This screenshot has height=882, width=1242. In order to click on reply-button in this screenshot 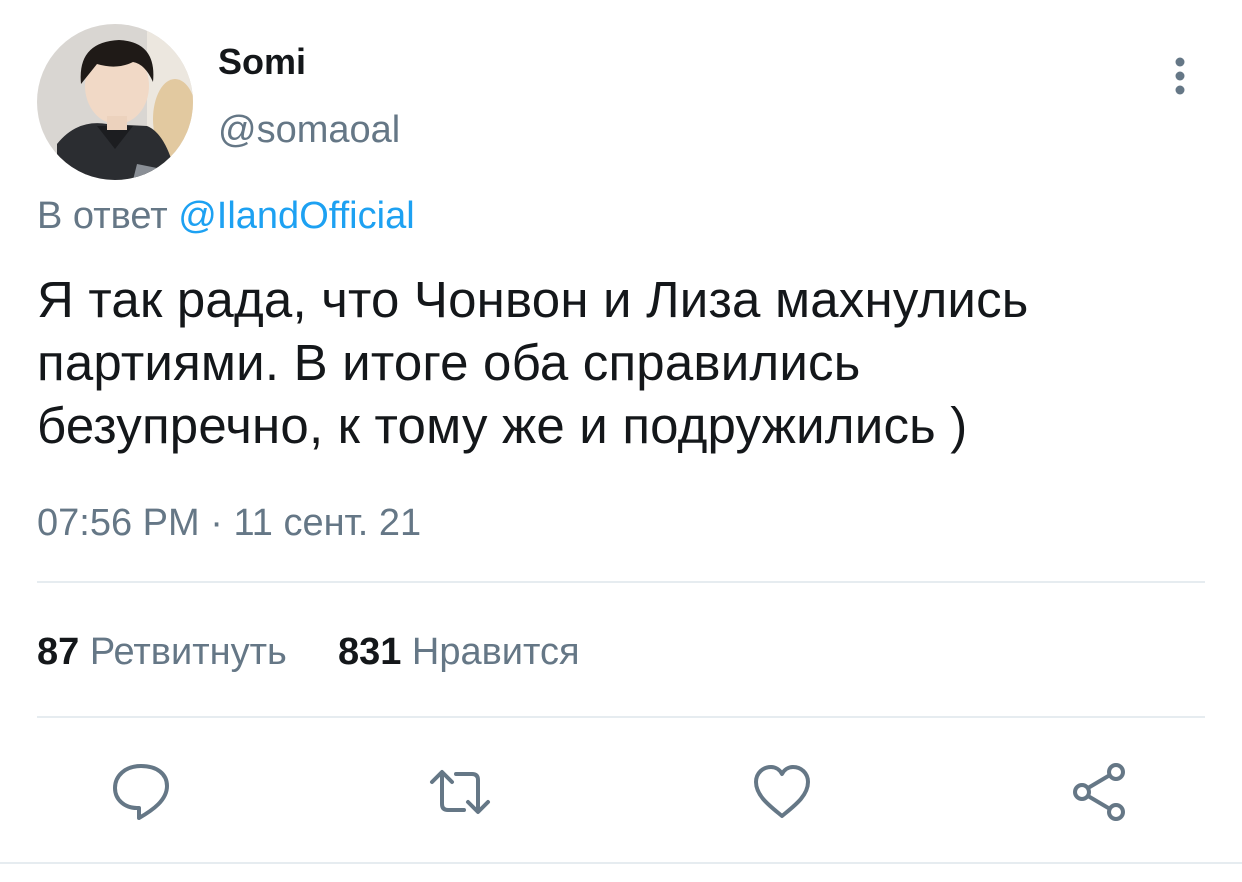, I will do `click(141, 792)`.